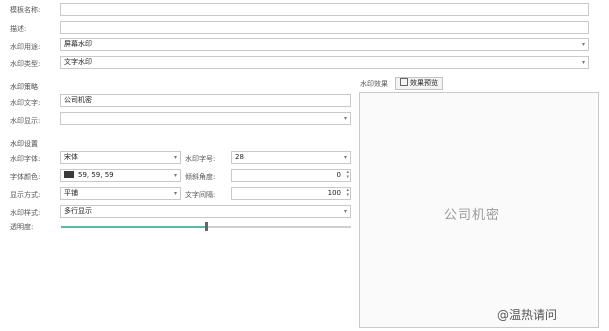 This screenshot has width=609, height=331. What do you see at coordinates (25, 10) in the screenshot?
I see `template-name-label: 模板名称:` at bounding box center [25, 10].